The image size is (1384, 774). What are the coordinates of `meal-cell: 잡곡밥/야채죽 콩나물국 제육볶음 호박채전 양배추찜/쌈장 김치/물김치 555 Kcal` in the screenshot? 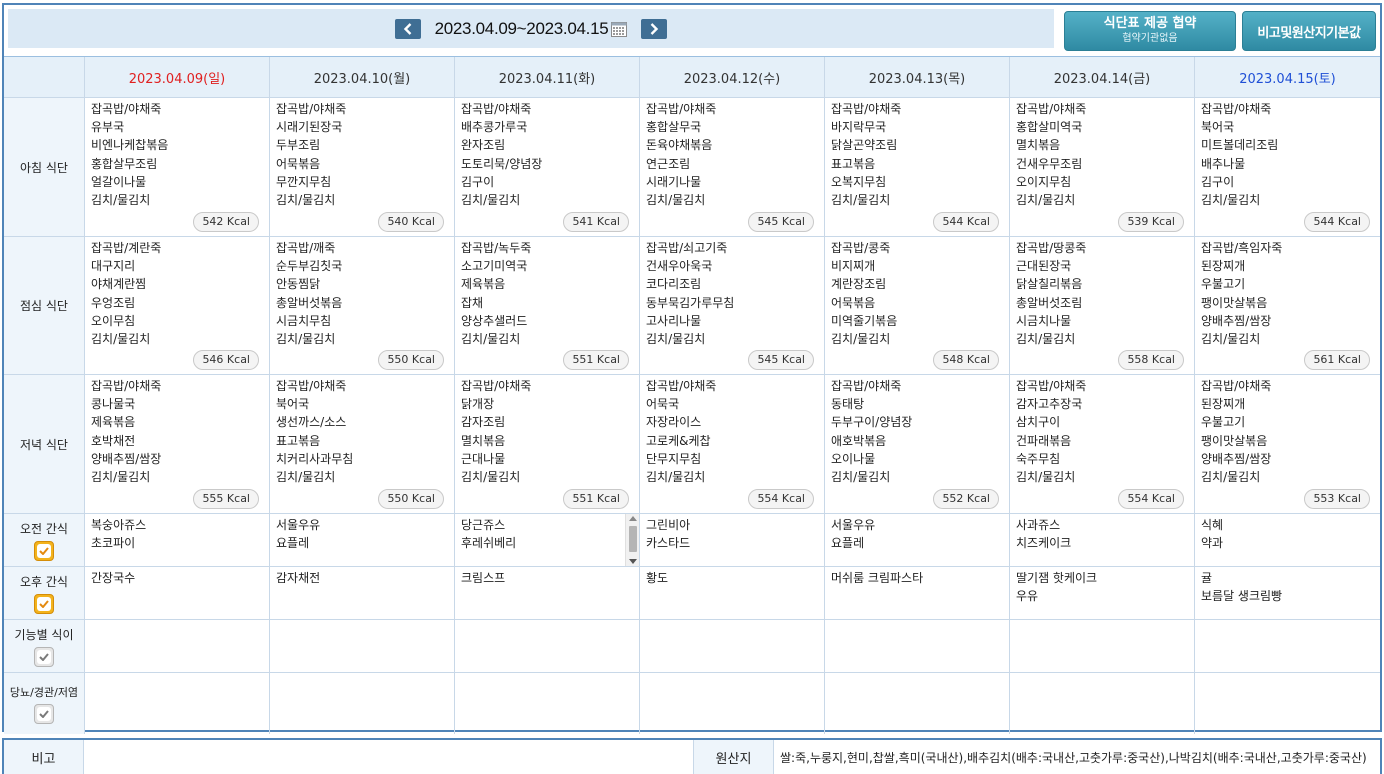 It's located at (176, 444).